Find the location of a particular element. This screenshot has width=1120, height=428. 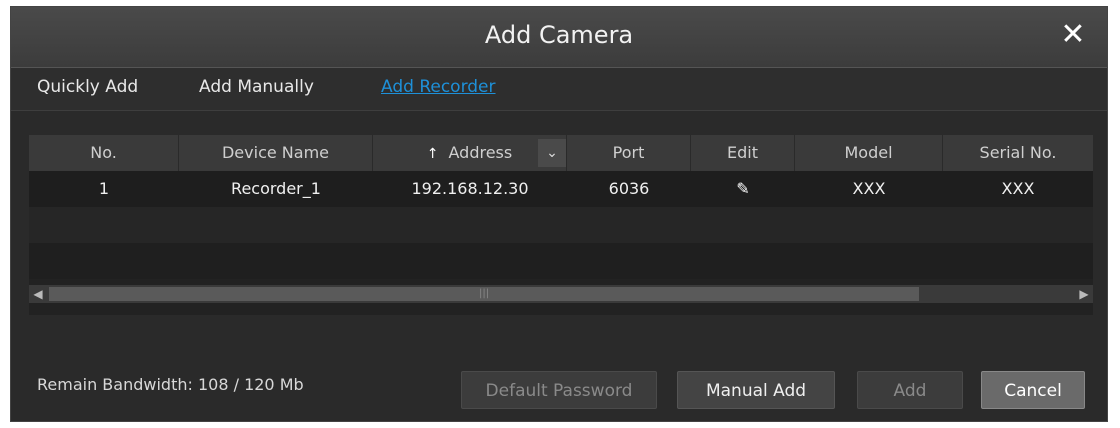

default-password-button: Default Password is located at coordinates (559, 390).